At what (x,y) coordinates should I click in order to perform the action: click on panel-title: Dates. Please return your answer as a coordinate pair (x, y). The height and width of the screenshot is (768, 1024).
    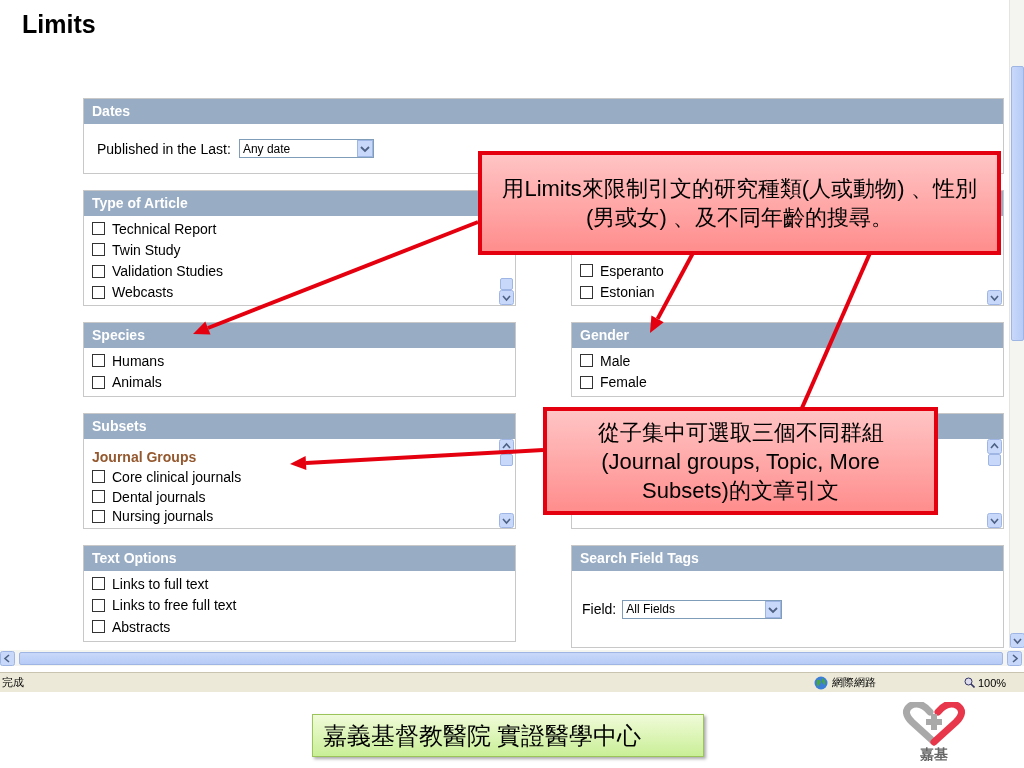
    Looking at the image, I should click on (111, 111).